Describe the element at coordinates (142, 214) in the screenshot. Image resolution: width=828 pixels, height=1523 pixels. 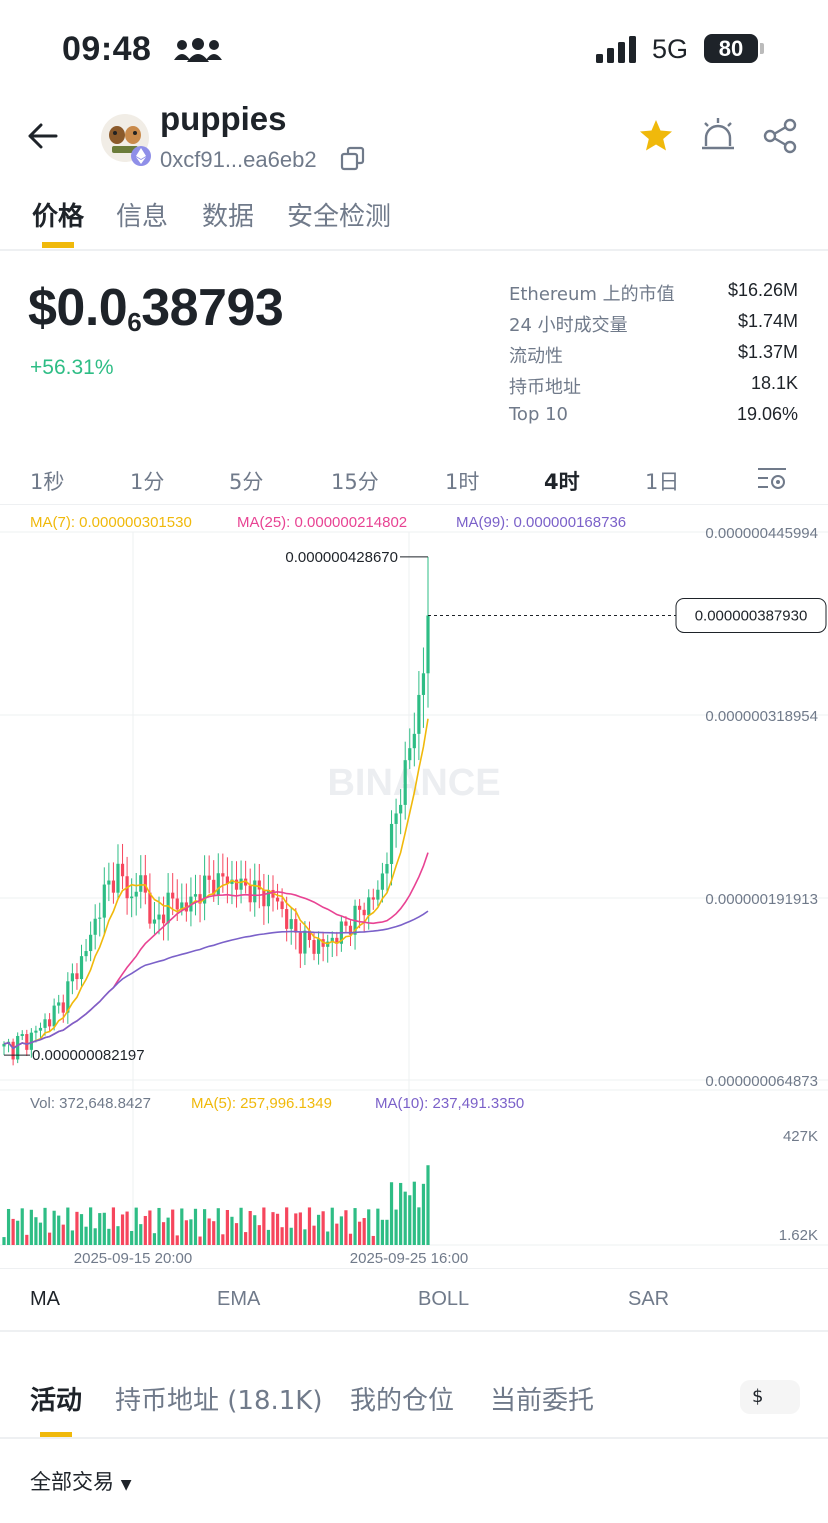
I see `tab-info: 信息` at that location.